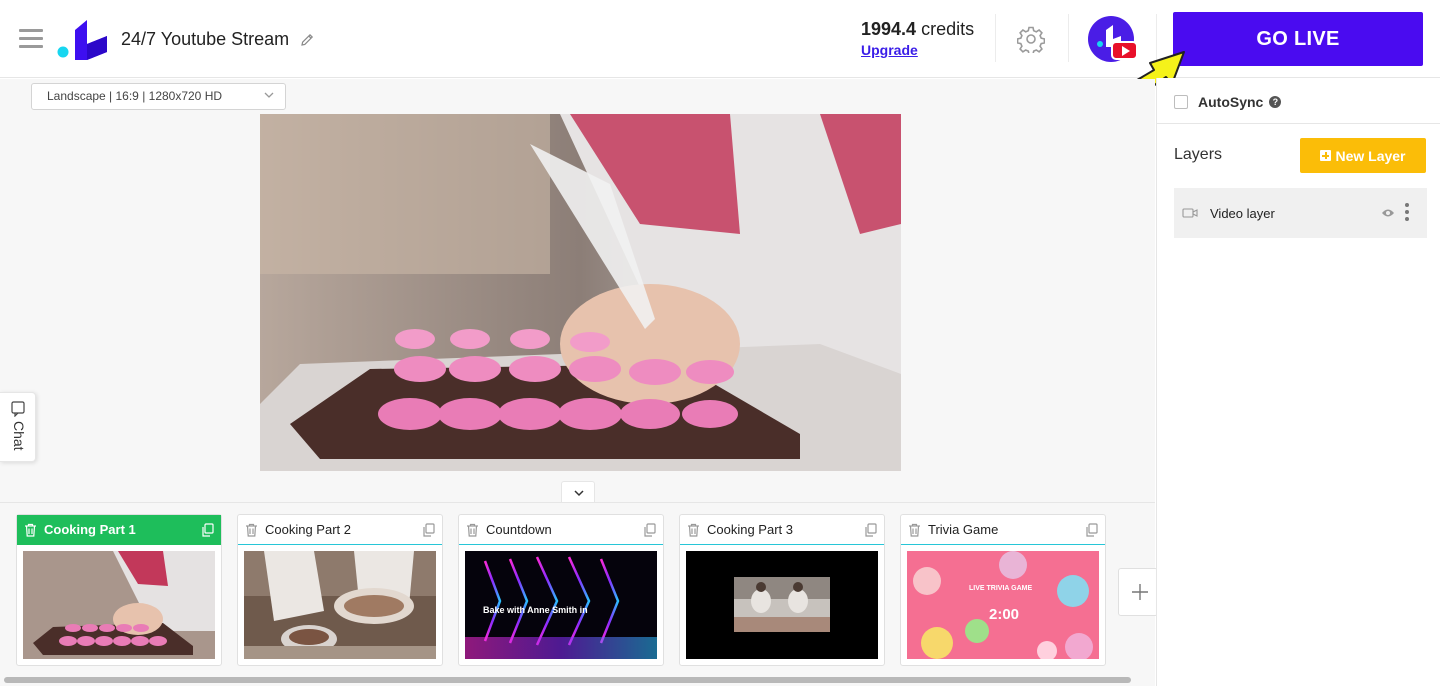 The height and width of the screenshot is (686, 1440). What do you see at coordinates (1231, 102) in the screenshot?
I see `autosync-label: AutoSync` at bounding box center [1231, 102].